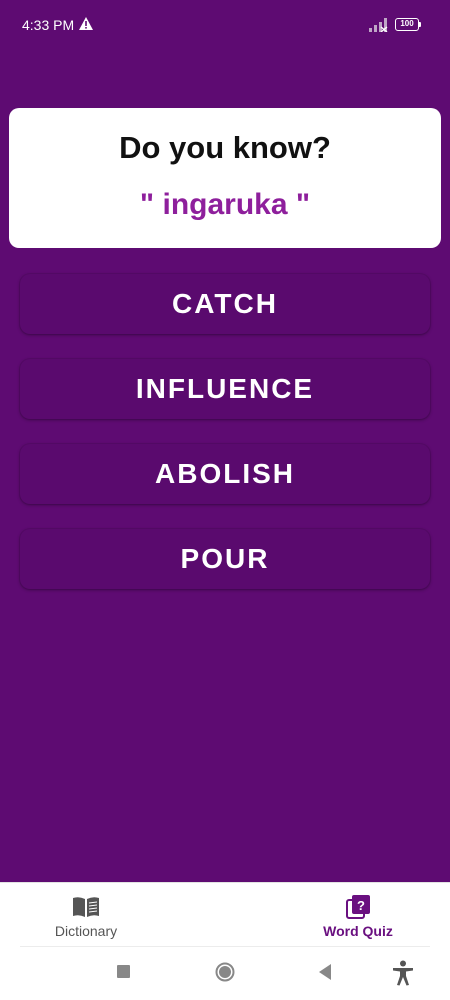 This screenshot has width=450, height=1000. What do you see at coordinates (86, 907) in the screenshot?
I see `book-icon` at bounding box center [86, 907].